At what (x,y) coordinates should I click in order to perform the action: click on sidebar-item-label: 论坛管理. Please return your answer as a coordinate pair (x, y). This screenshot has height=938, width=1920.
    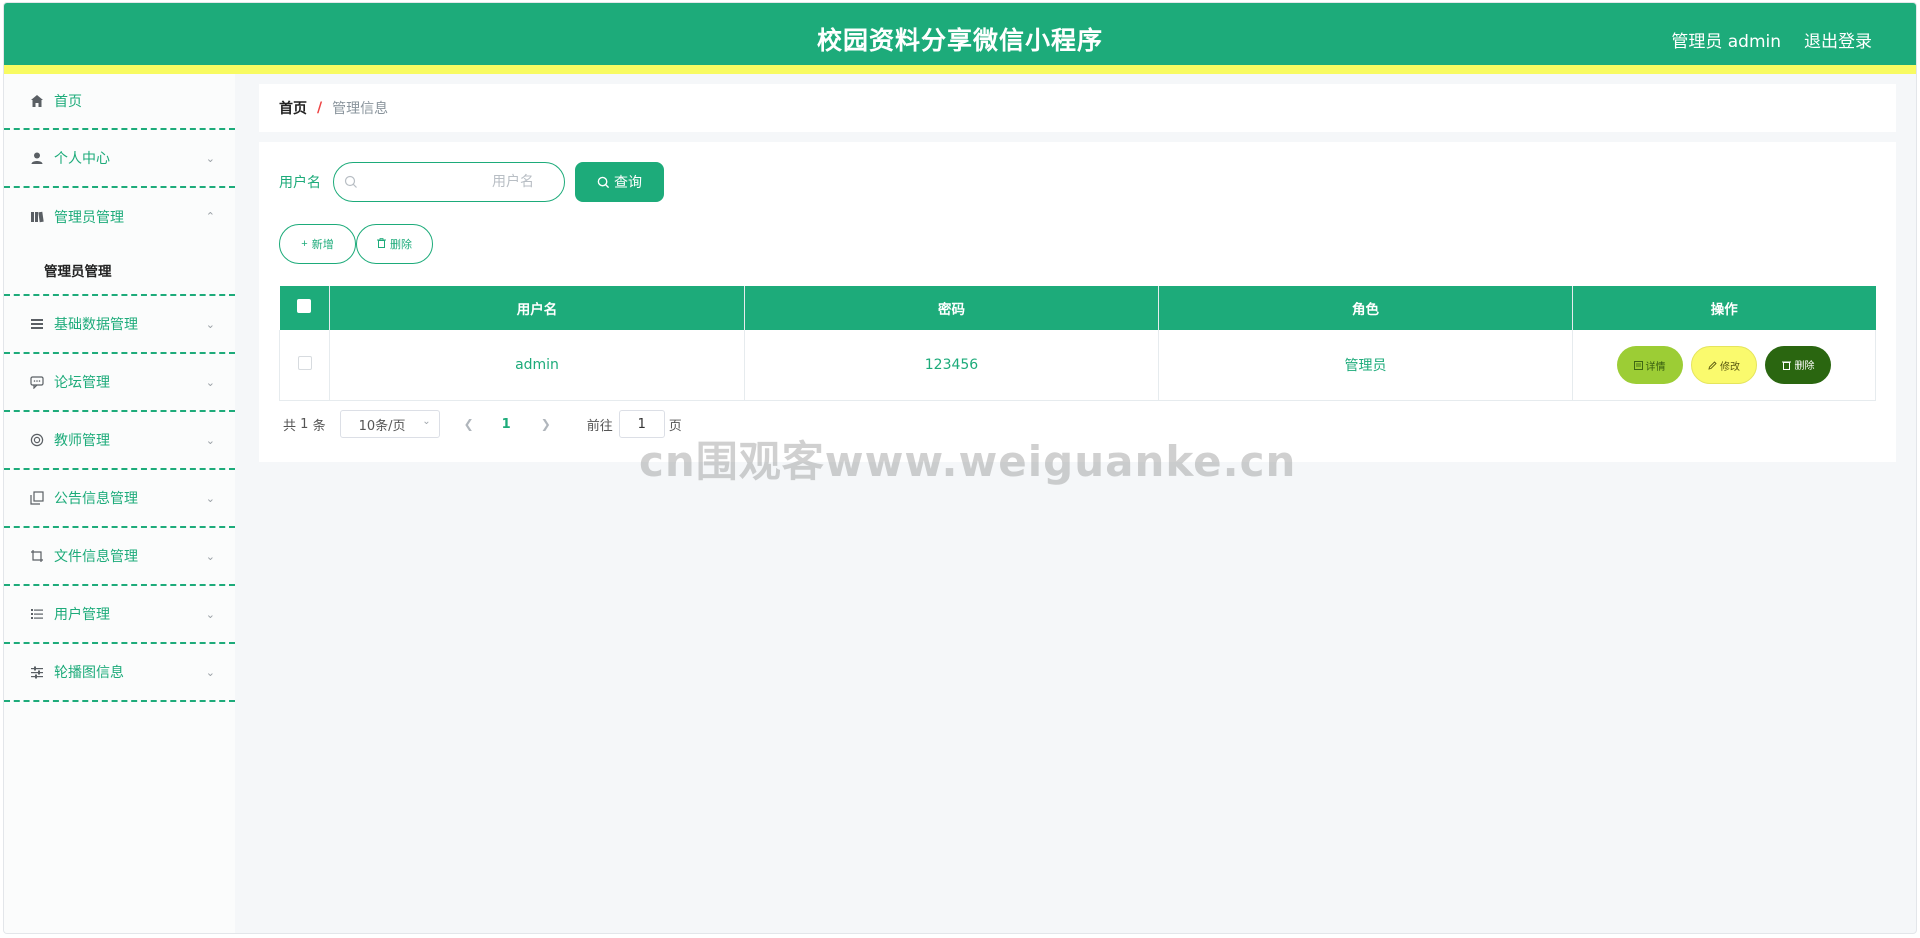
    Looking at the image, I should click on (82, 383).